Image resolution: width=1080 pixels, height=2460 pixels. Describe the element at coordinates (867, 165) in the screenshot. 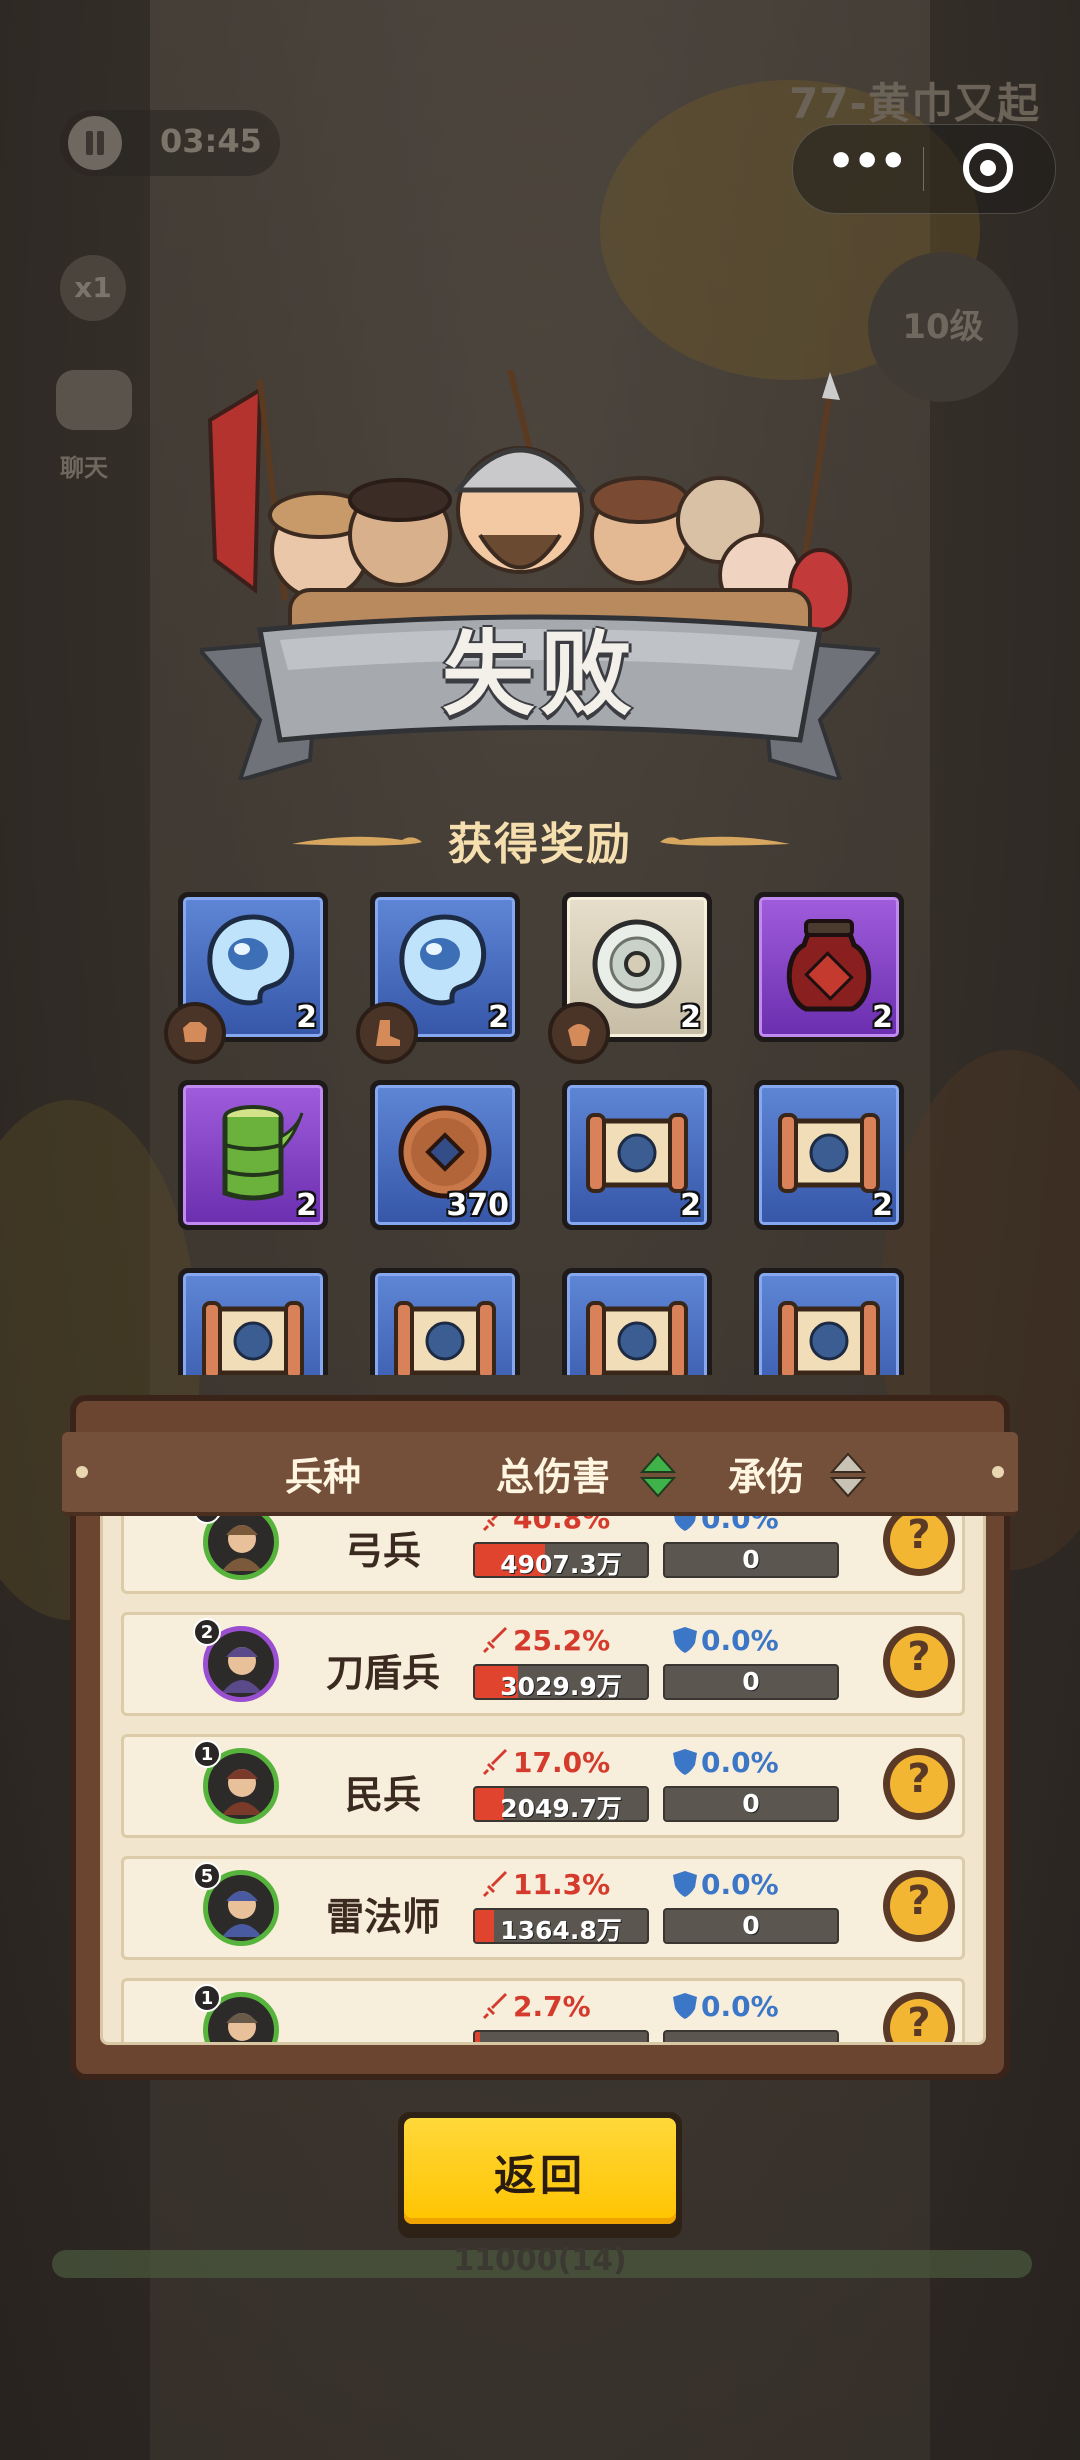

I see `more-icon: •••` at that location.